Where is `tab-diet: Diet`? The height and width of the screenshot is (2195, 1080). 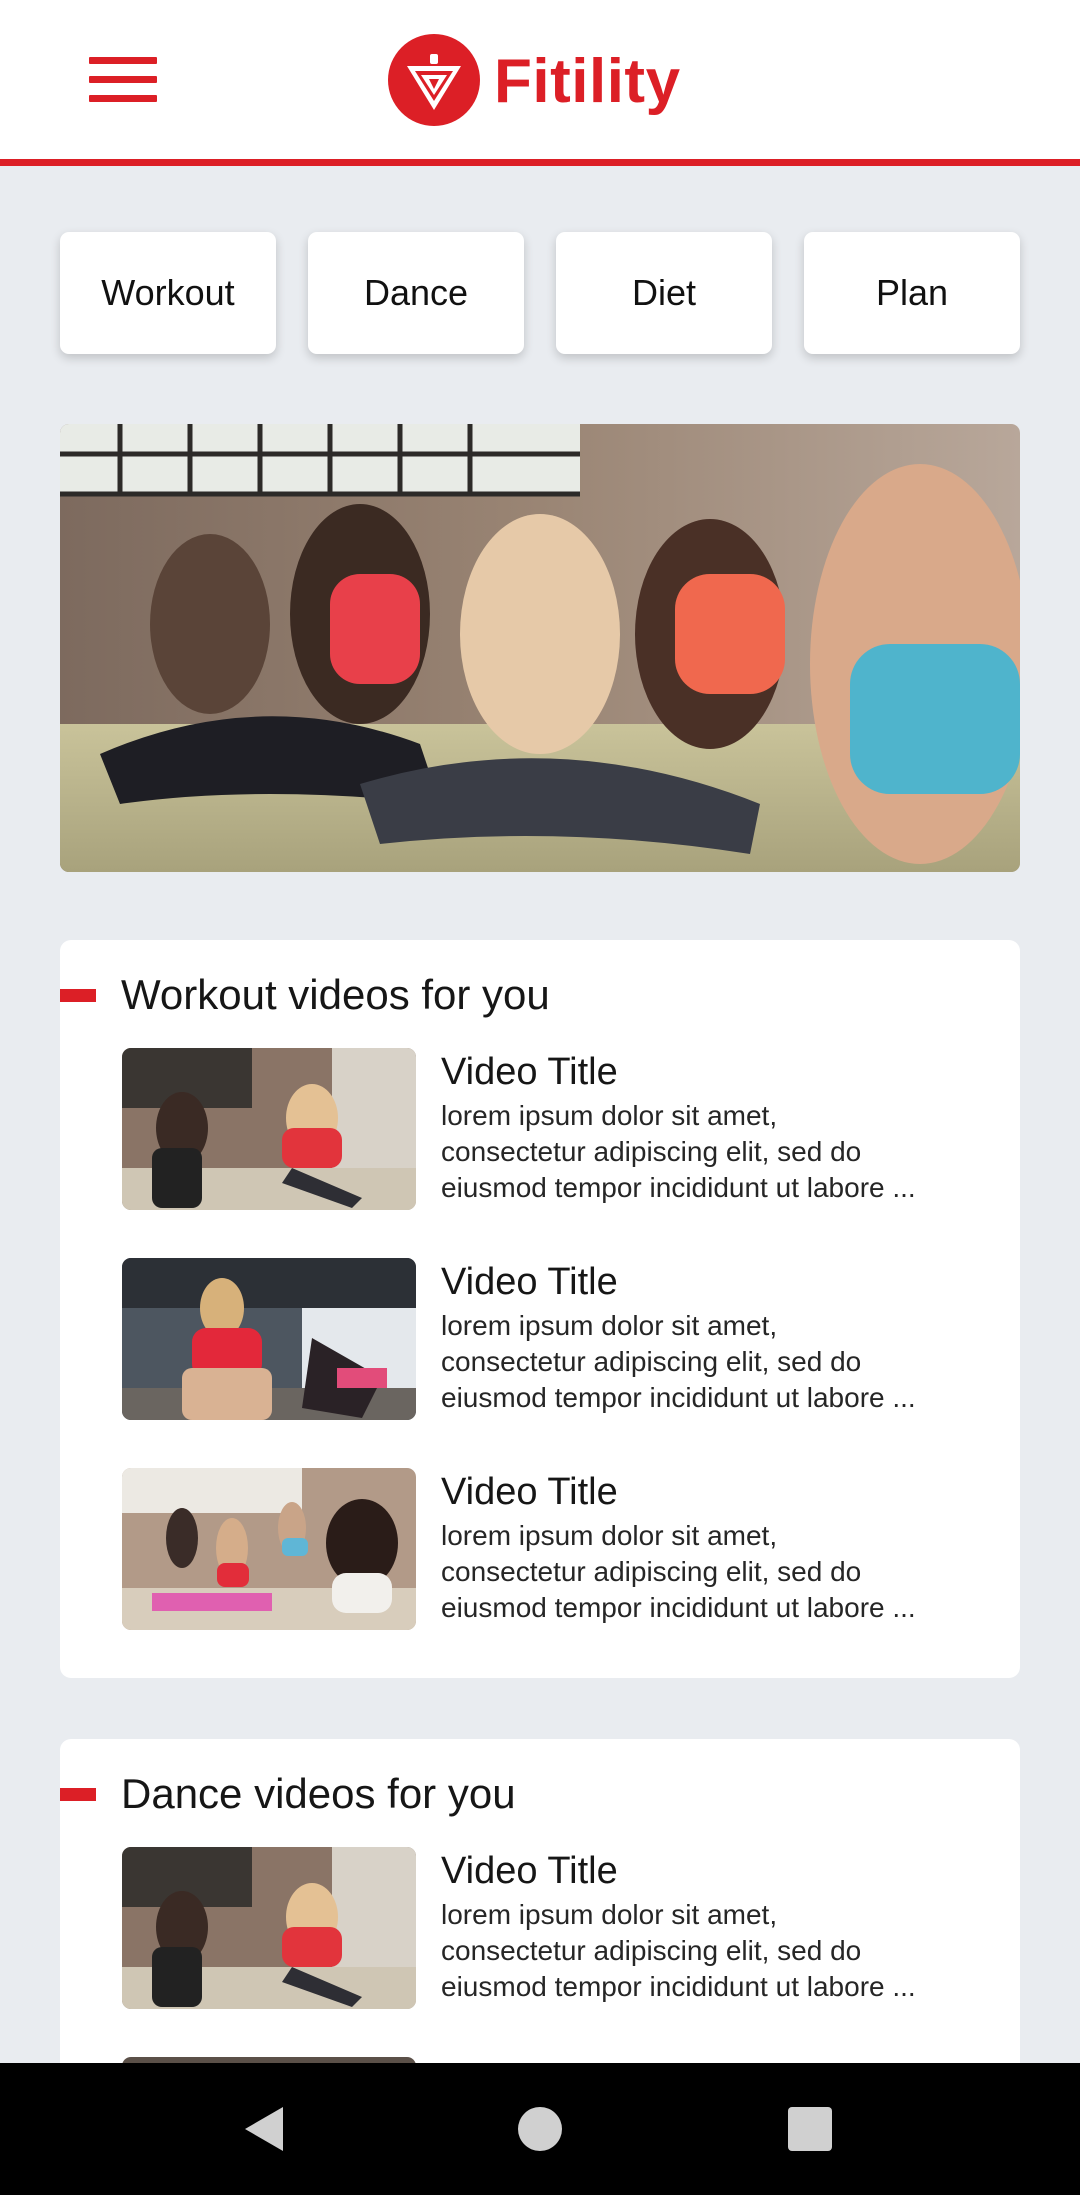
tab-diet: Diet is located at coordinates (664, 293).